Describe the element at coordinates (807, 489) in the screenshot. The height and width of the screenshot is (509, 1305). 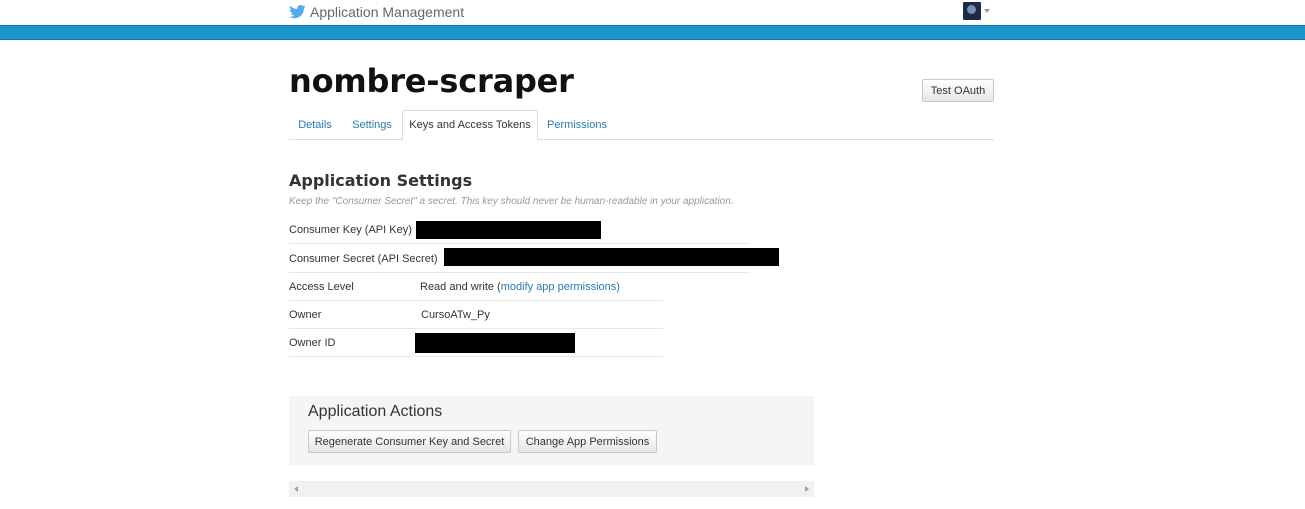
I see `scroll-right-icon` at that location.